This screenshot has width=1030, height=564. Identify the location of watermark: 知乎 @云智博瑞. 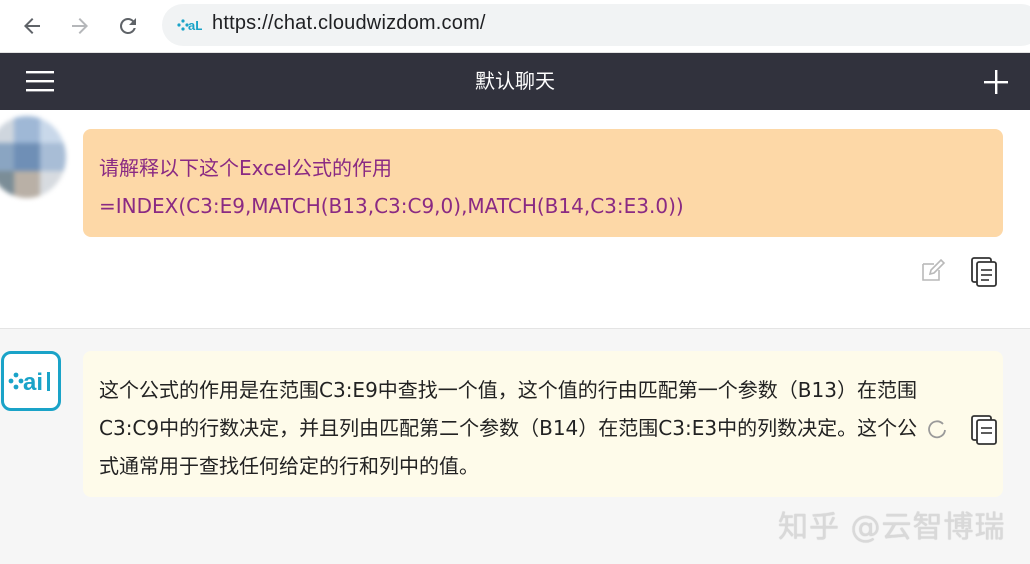
(892, 527).